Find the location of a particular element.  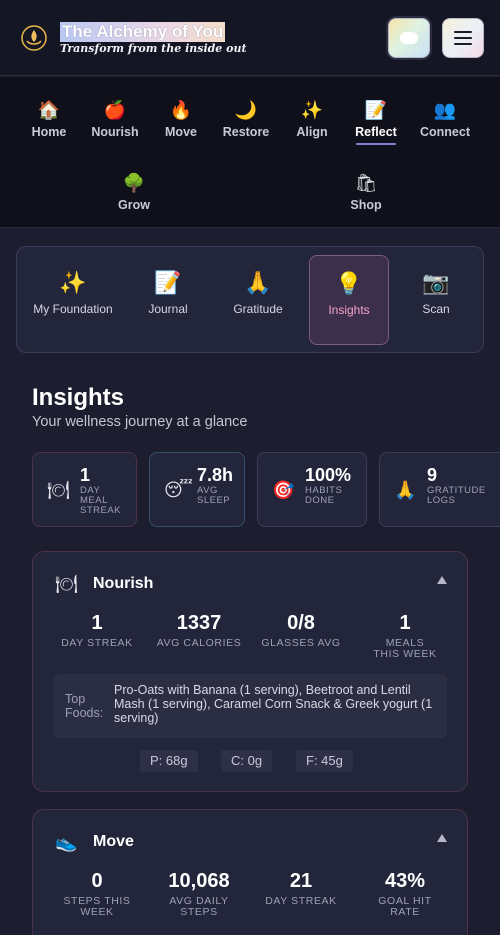

stat-caption: GRATITUDE LOGS is located at coordinates (456, 495).